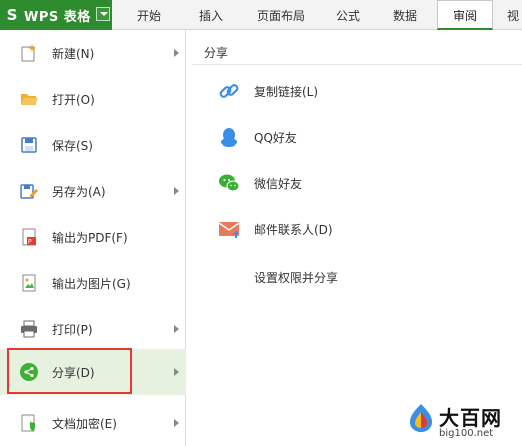 Image resolution: width=522 pixels, height=446 pixels. Describe the element at coordinates (405, 15) in the screenshot. I see `tab-data: 数据` at that location.